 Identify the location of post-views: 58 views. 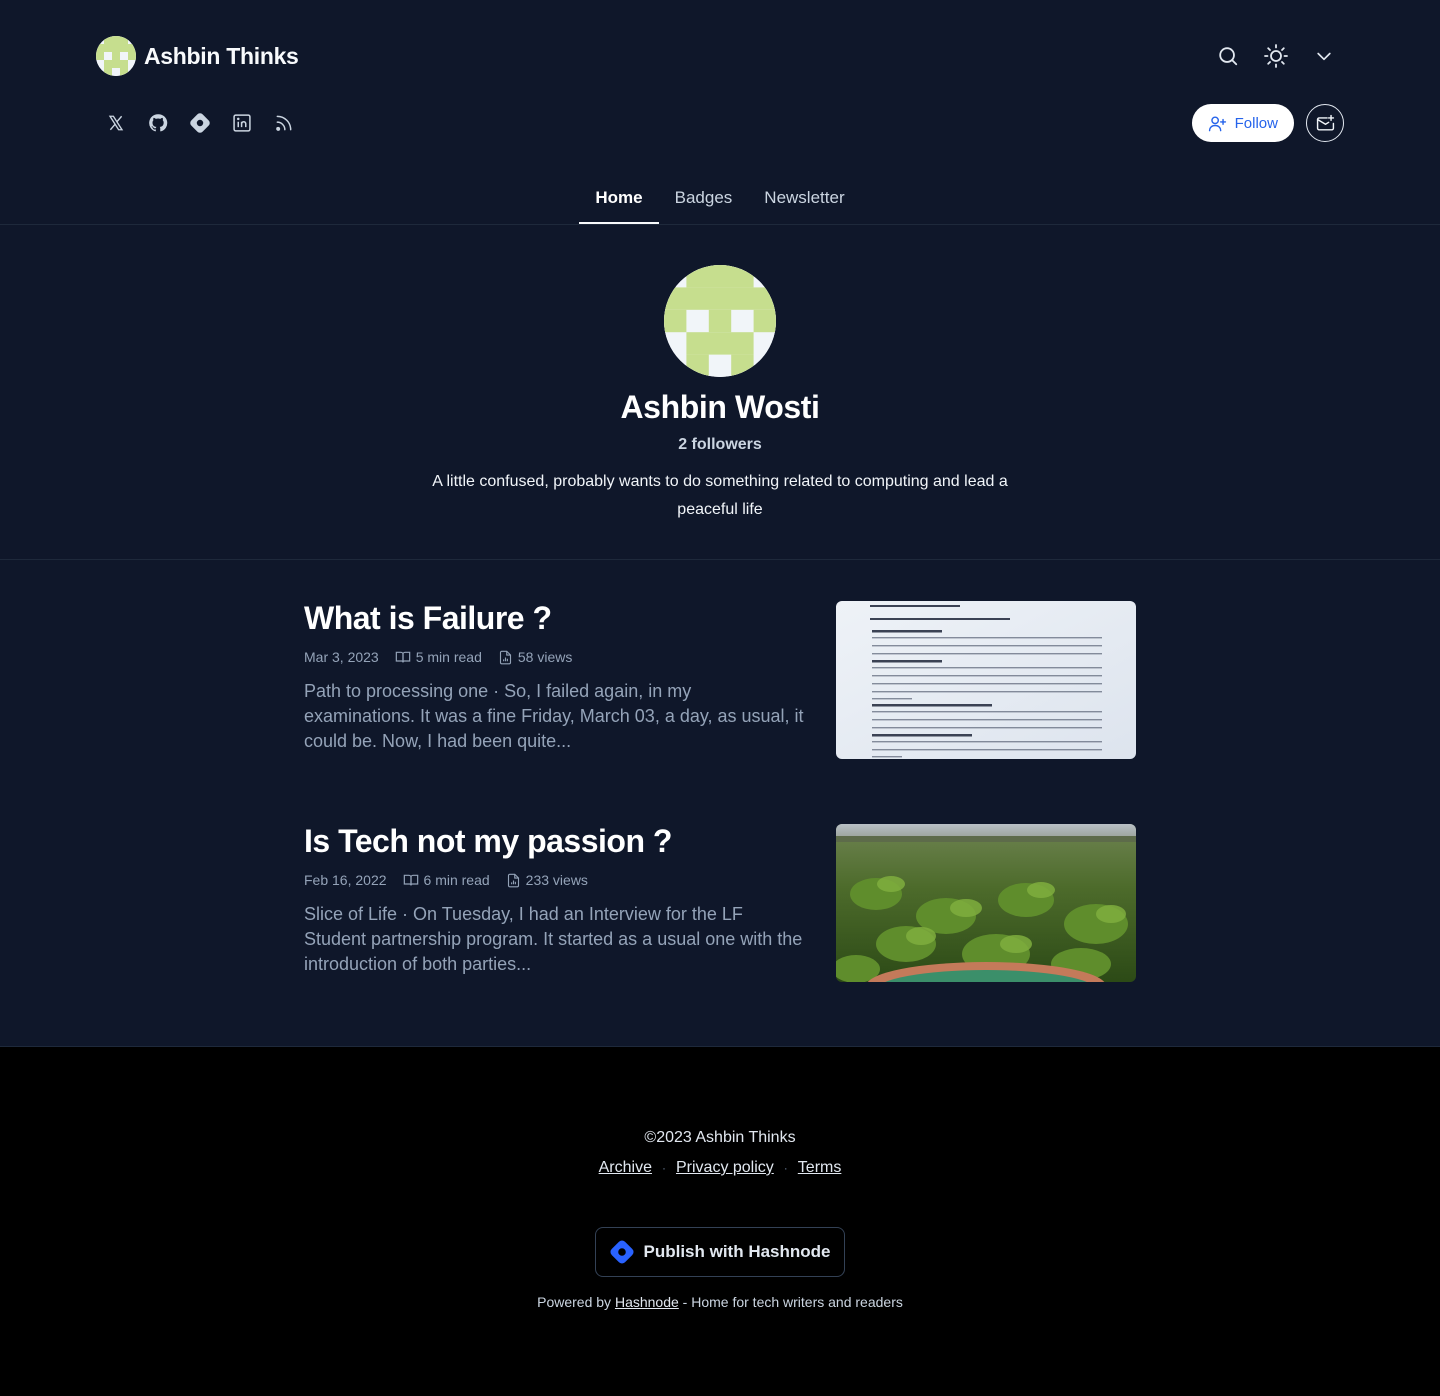
(545, 657).